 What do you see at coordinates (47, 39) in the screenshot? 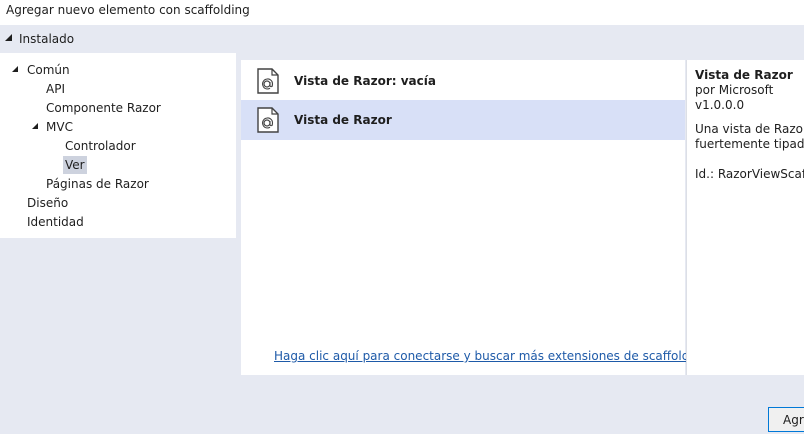
I see `installed-label: Instalado` at bounding box center [47, 39].